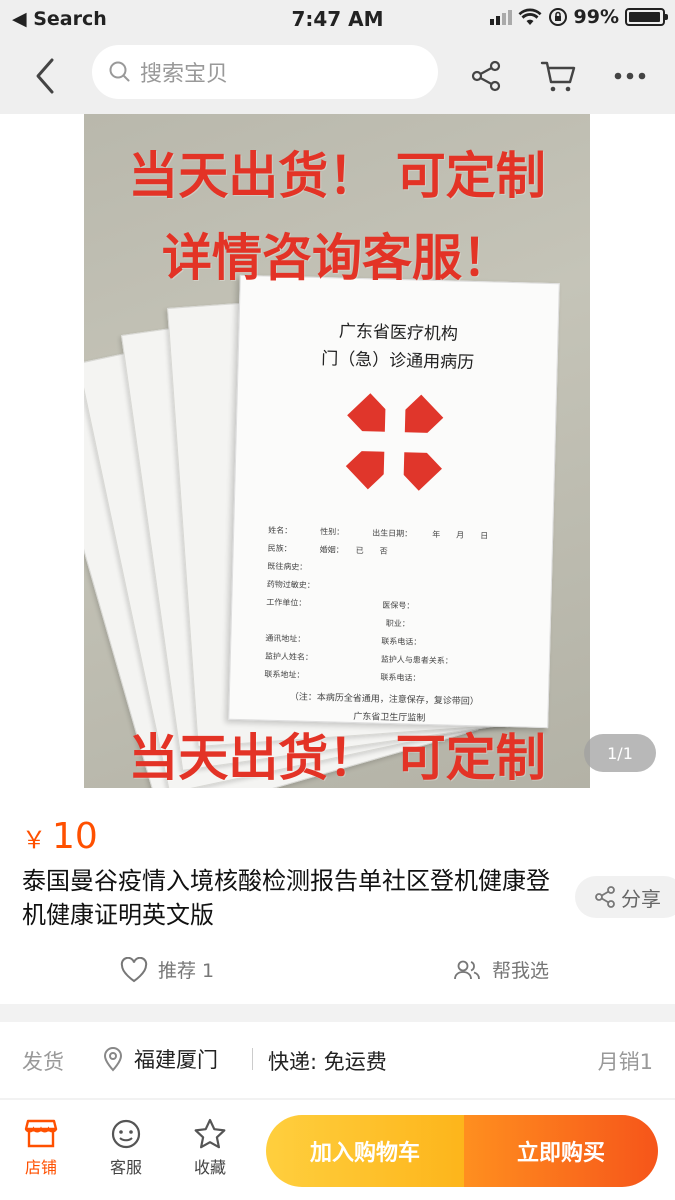 The height and width of the screenshot is (1200, 675). I want to click on share-pill-button: 分享, so click(625, 897).